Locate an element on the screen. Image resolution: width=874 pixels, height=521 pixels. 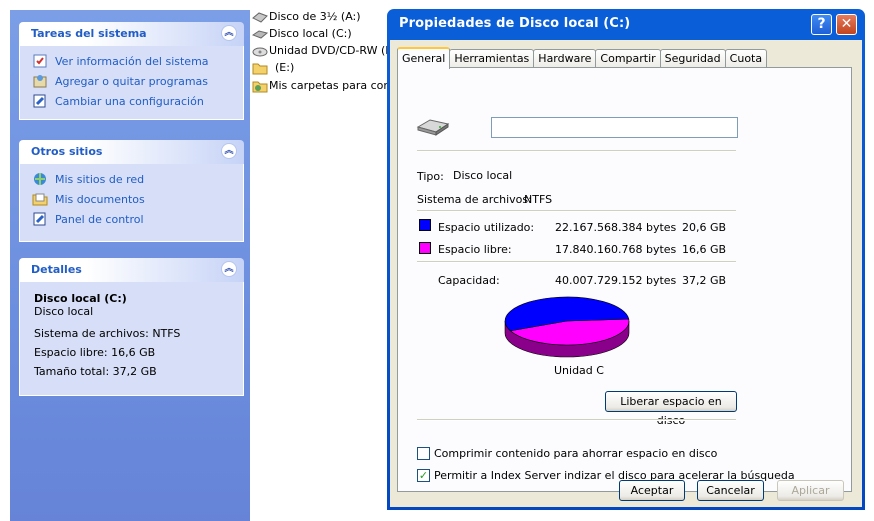
disk-usage-pie-chart is located at coordinates (567, 327).